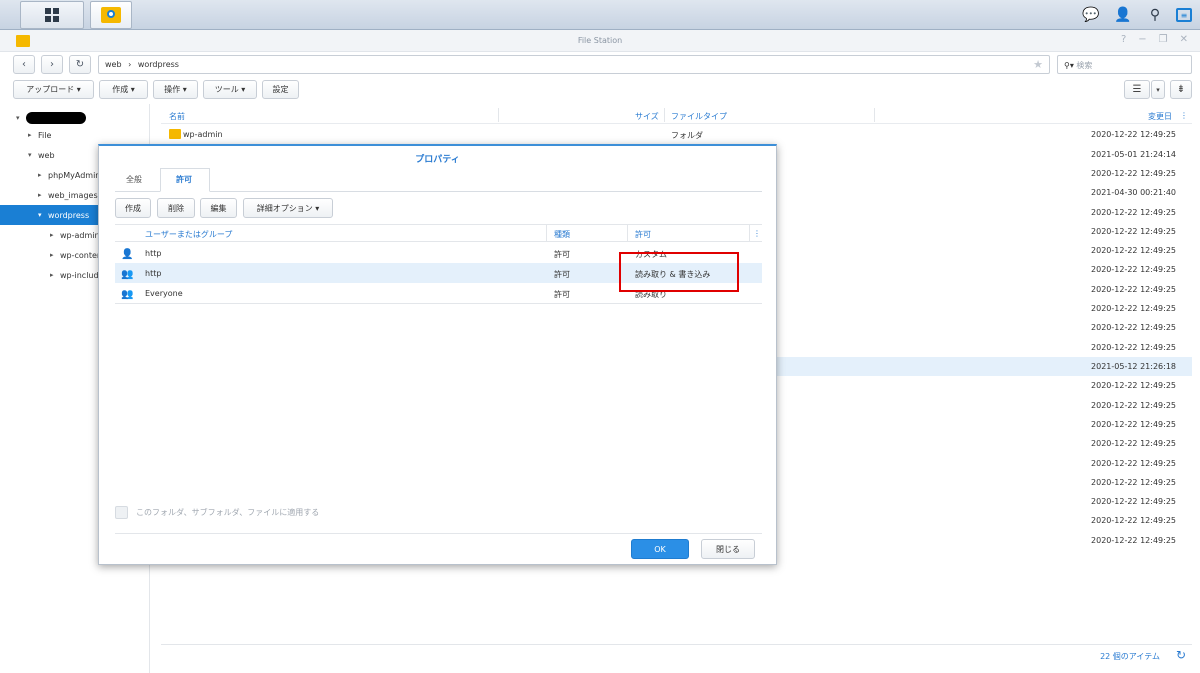 The width and height of the screenshot is (1200, 673). I want to click on action-label: 操作, so click(172, 89).